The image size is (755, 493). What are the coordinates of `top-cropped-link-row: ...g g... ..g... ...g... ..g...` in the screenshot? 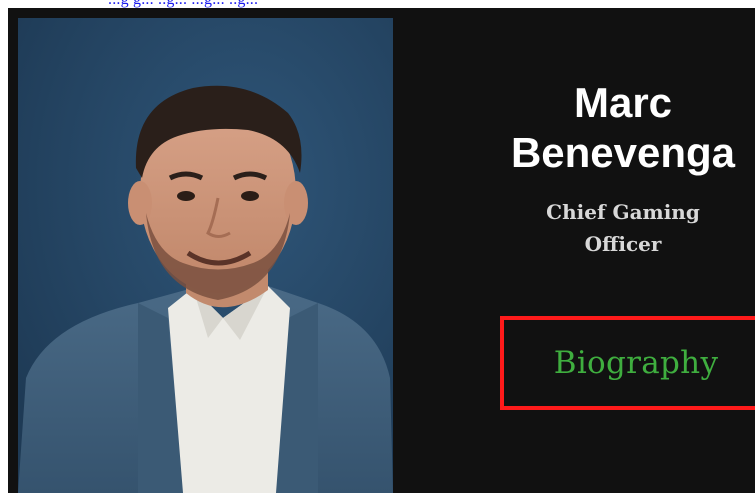 It's located at (377, 4).